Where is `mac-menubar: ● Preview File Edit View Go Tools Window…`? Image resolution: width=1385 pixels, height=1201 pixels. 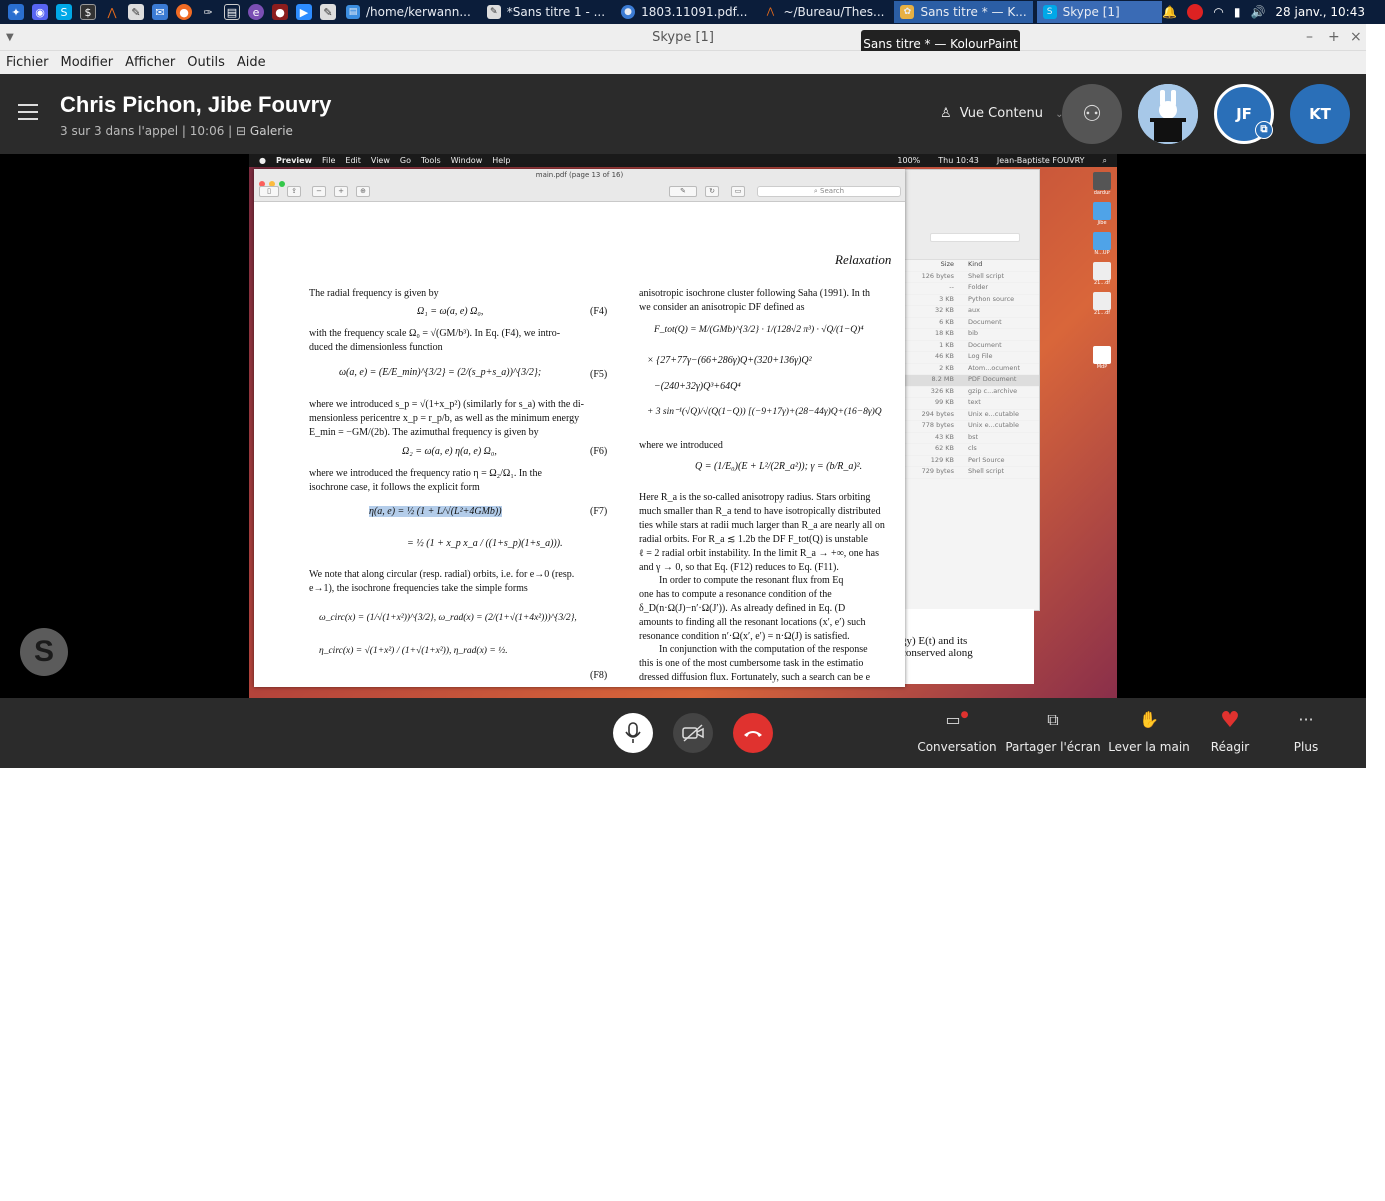
mac-menubar: ● Preview File Edit View Go Tools Window… is located at coordinates (683, 160).